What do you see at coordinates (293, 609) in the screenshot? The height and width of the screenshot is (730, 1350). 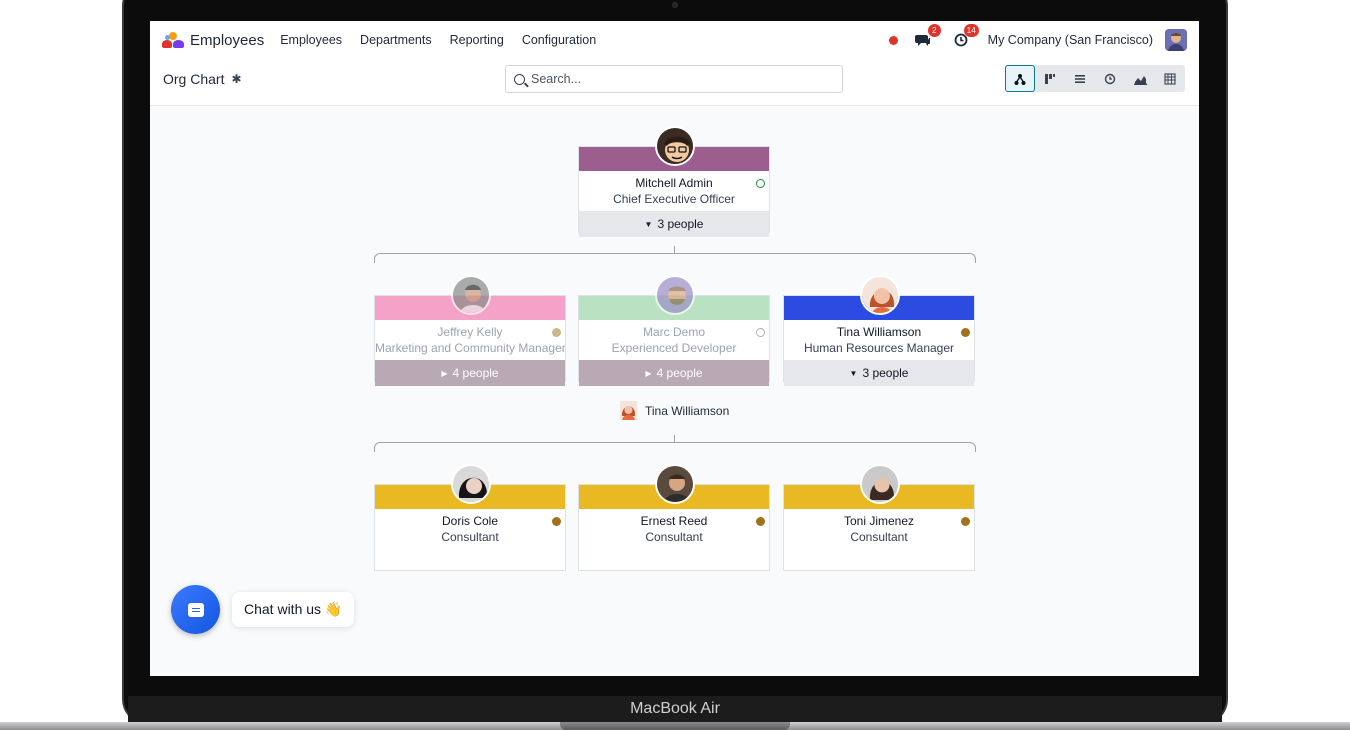 I see `livechat-label: Chat with us 👋` at bounding box center [293, 609].